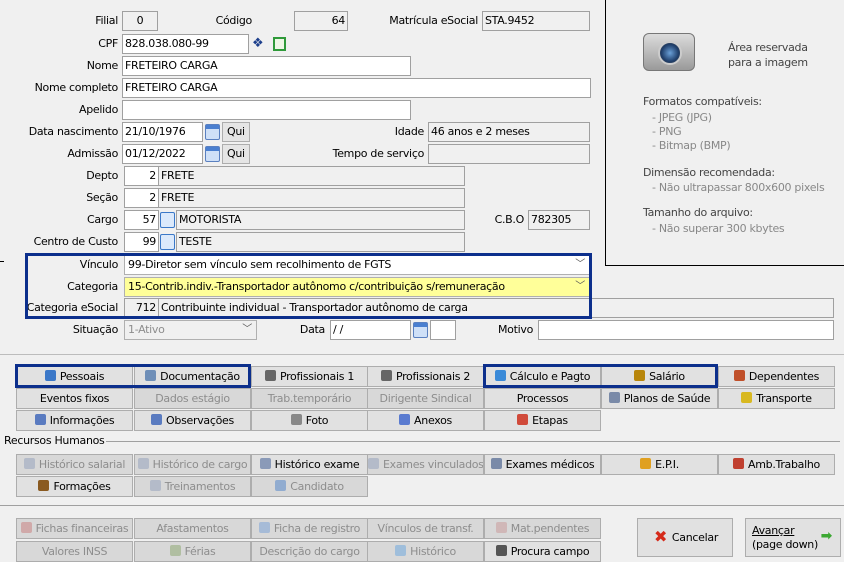 The width and height of the screenshot is (844, 562). I want to click on apelido-input, so click(266, 110).